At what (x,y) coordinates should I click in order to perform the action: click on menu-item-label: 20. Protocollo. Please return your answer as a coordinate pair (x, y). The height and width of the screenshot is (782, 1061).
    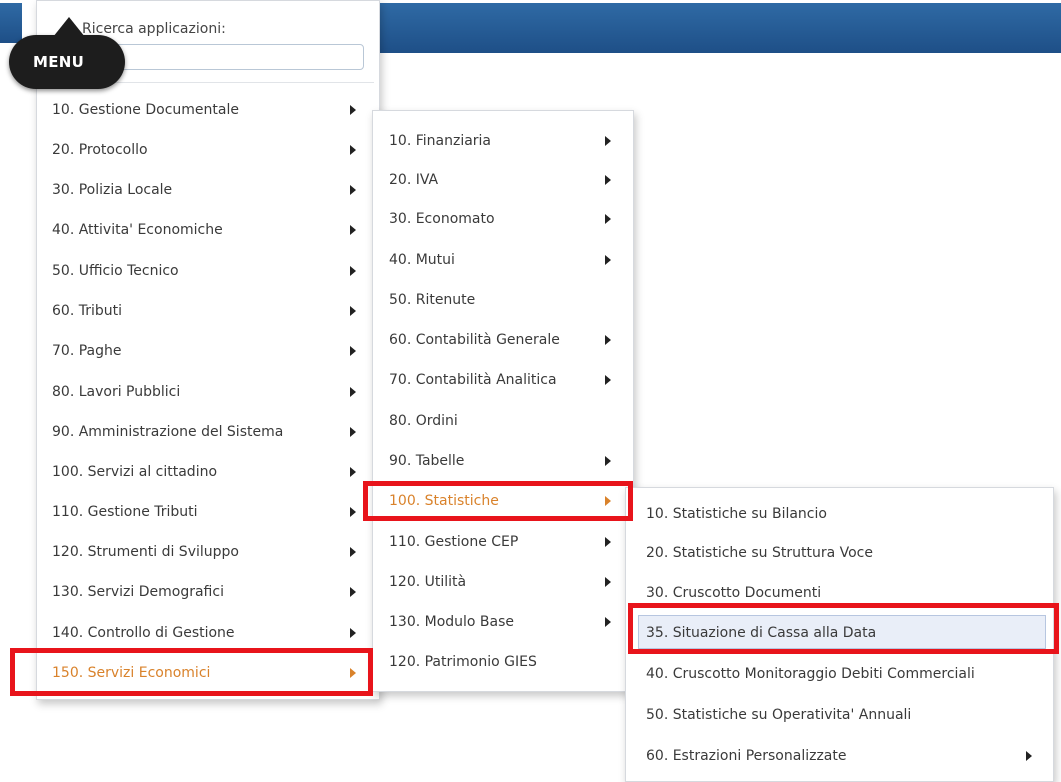
    Looking at the image, I should click on (100, 150).